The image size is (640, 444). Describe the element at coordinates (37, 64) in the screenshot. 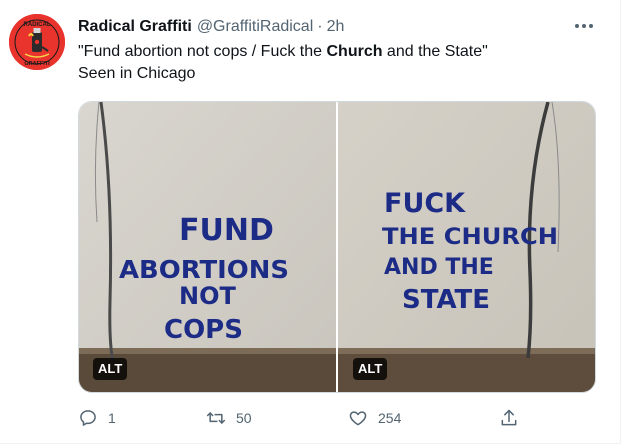

I see `svg-text: GRAFFITI` at that location.